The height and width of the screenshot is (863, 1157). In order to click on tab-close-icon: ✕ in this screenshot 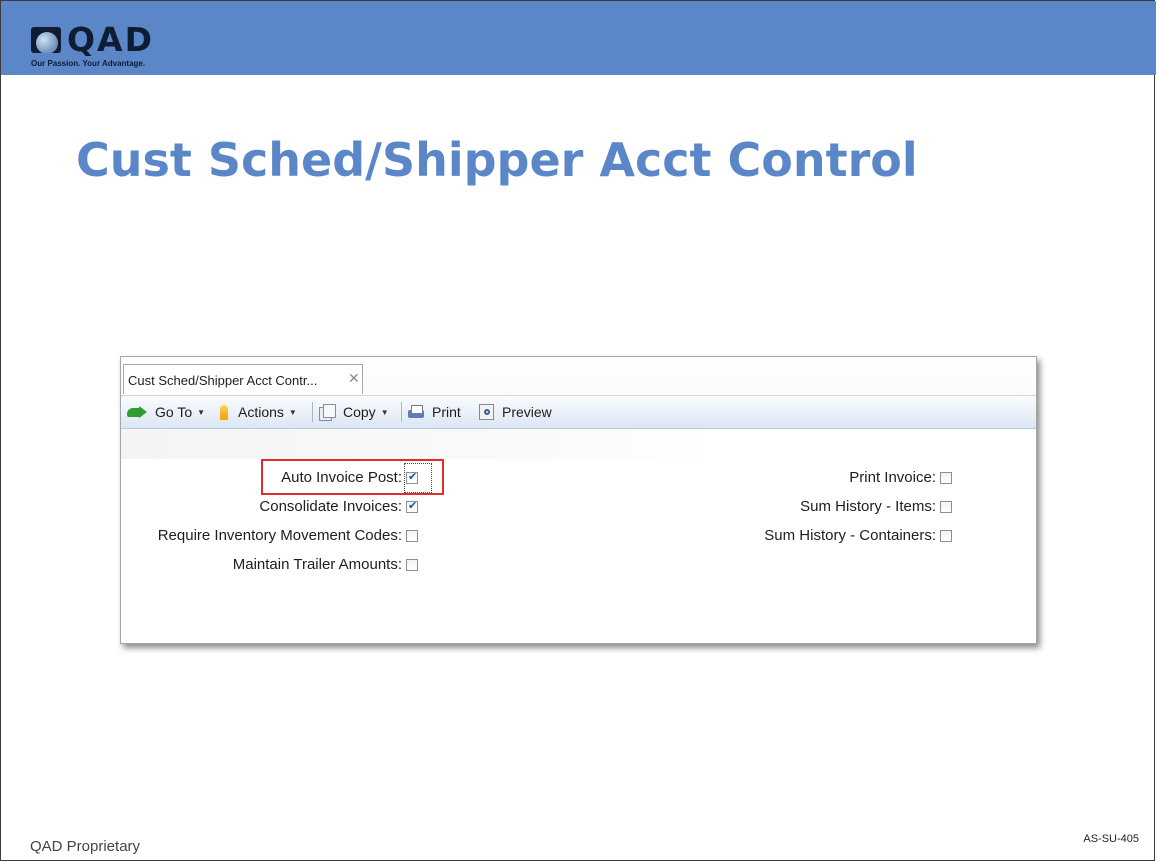, I will do `click(354, 378)`.